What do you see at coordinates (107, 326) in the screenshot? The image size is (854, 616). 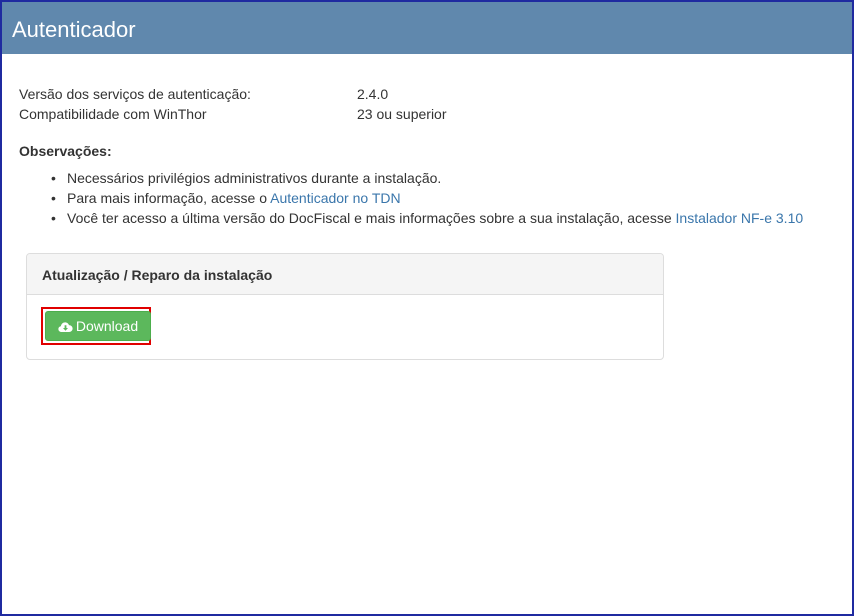 I see `download-label: Download` at bounding box center [107, 326].